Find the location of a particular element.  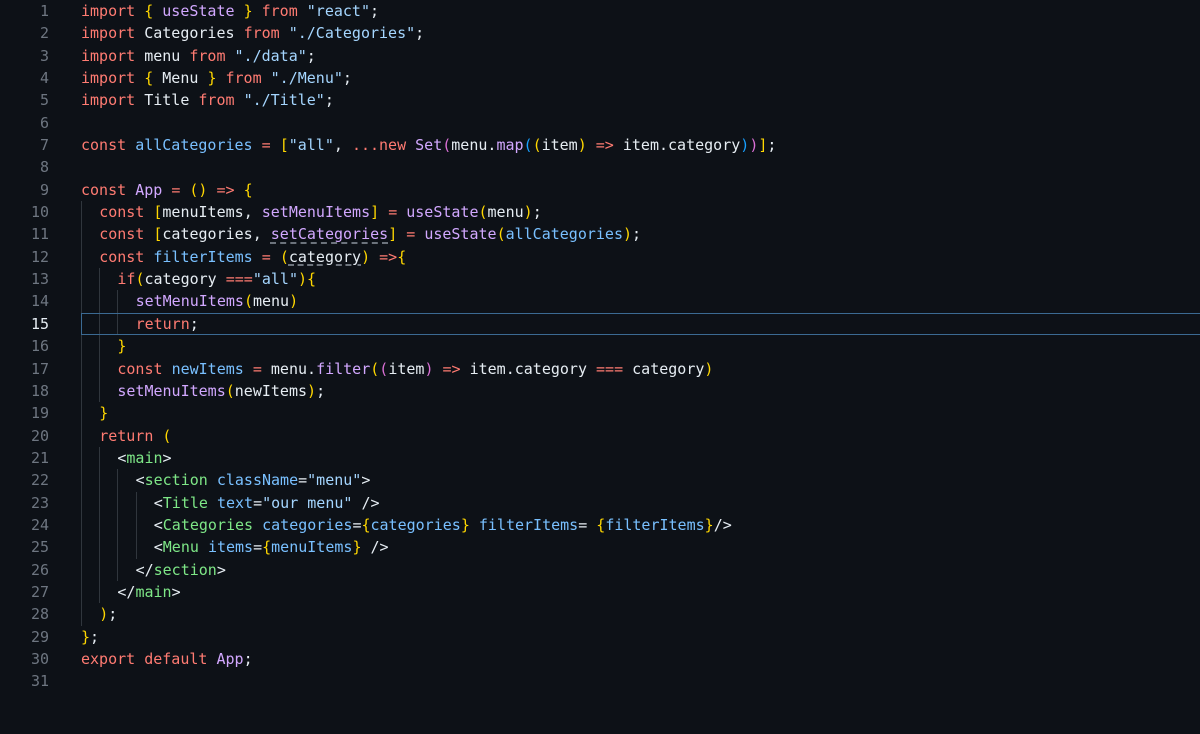

code-line: 18 setMenuItems(newItems); is located at coordinates (600, 391).